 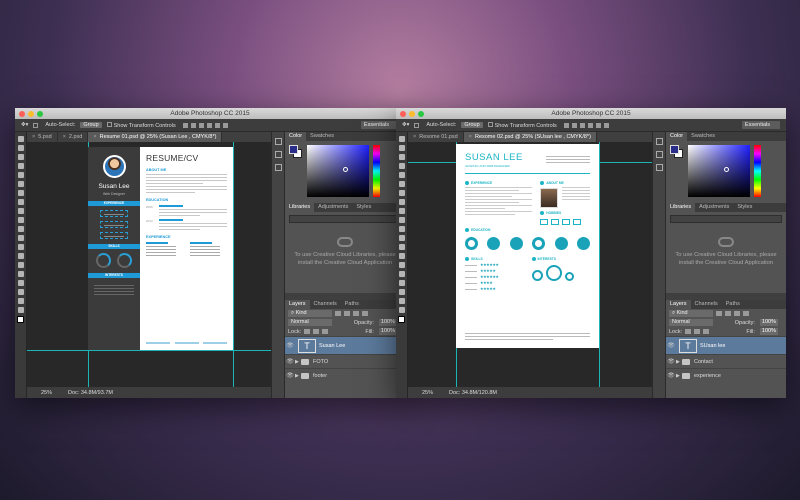 I want to click on move-tool-icon: ✥▾, so click(x=405, y=125).